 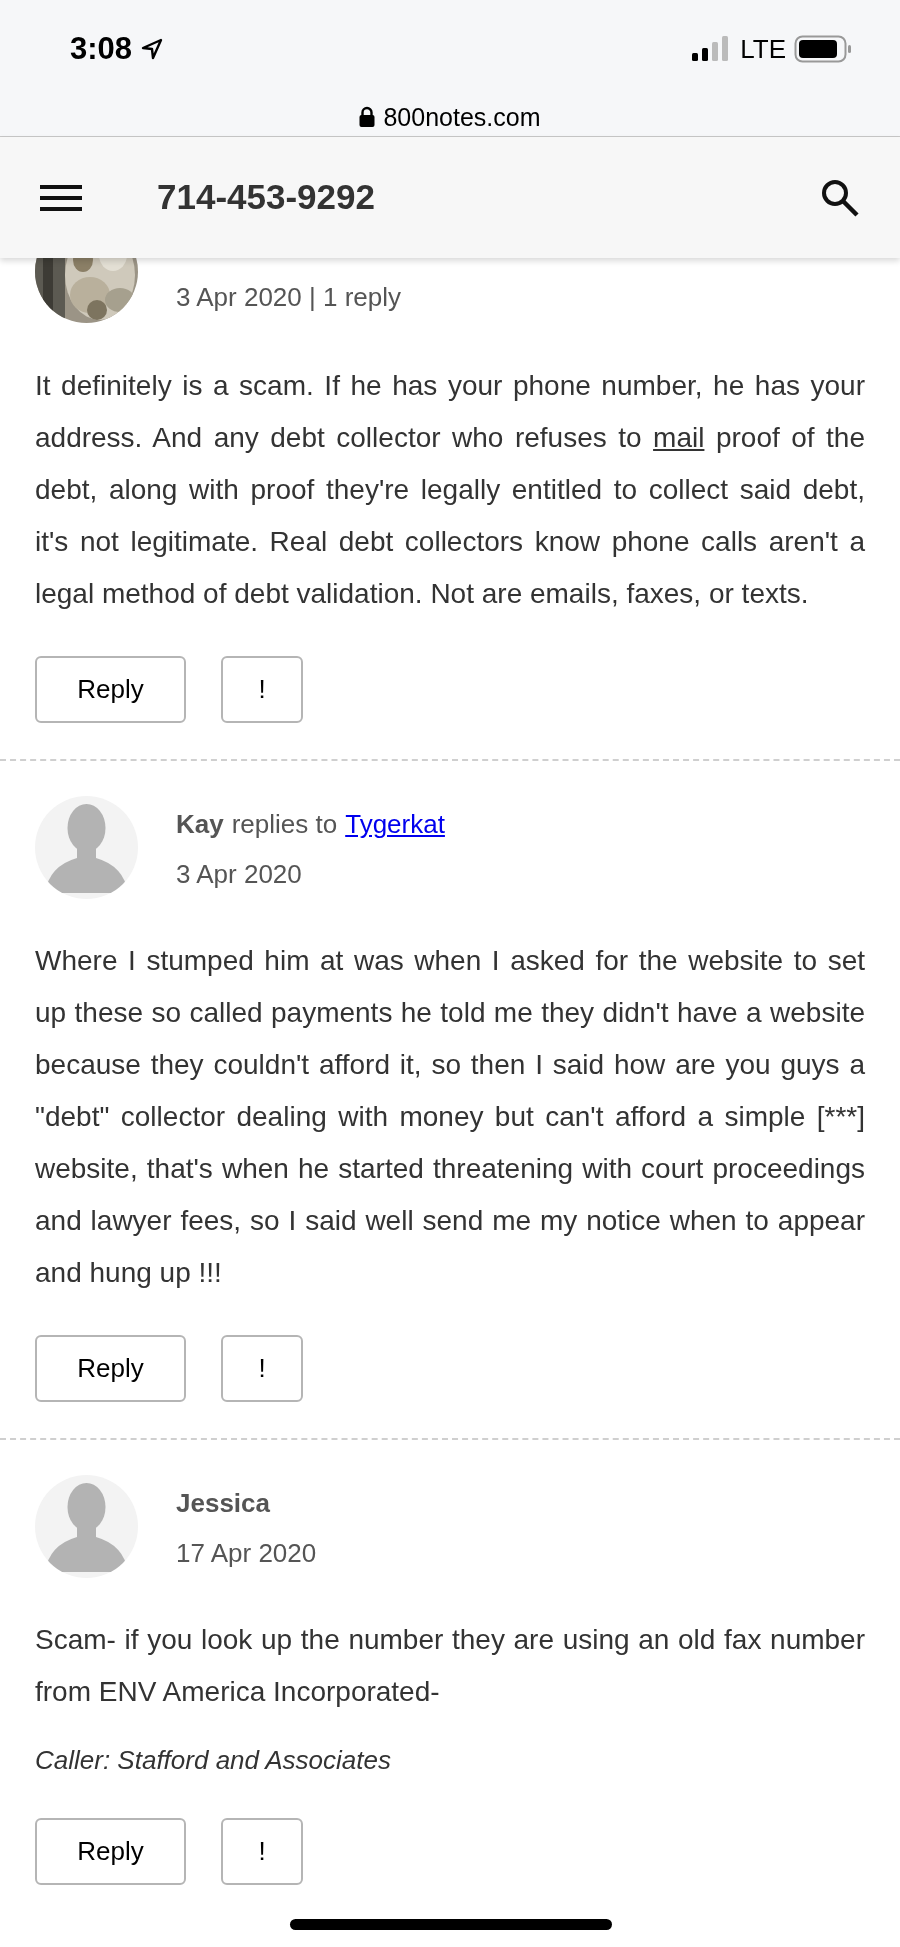 I want to click on battery-icon, so click(x=823, y=49).